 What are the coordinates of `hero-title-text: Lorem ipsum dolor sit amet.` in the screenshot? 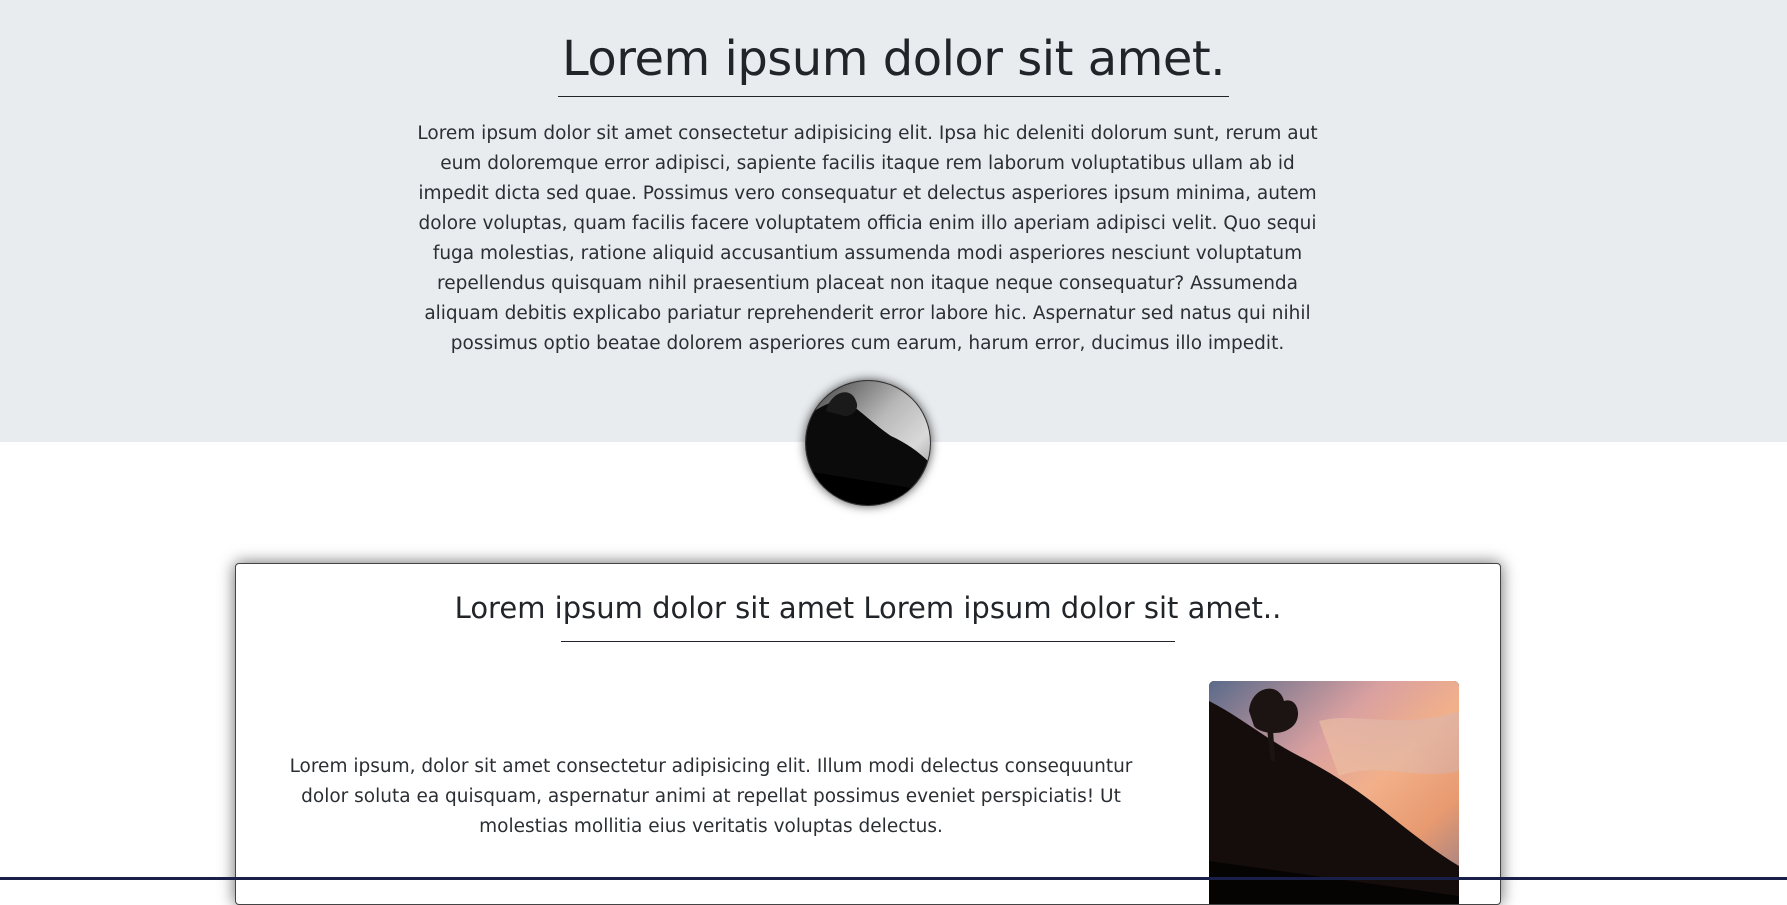 It's located at (893, 61).